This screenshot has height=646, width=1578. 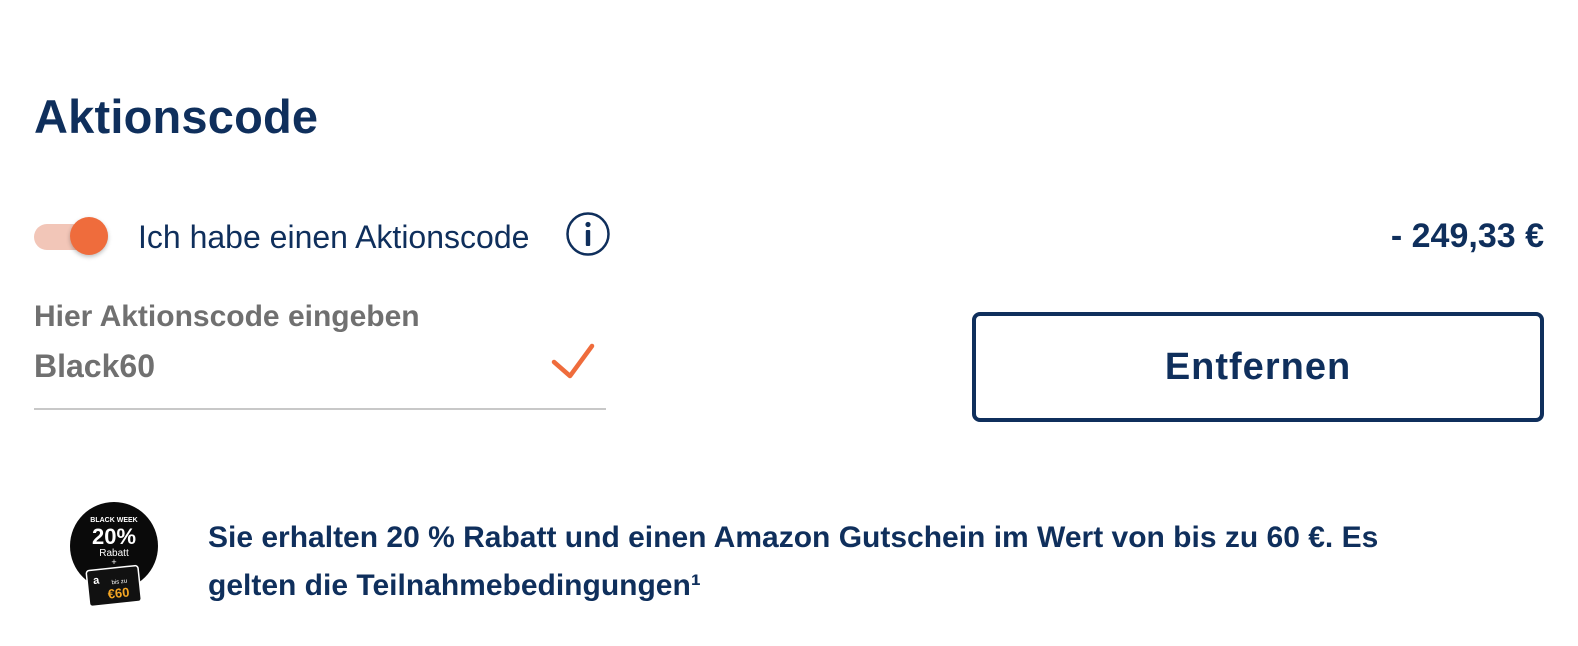 What do you see at coordinates (227, 316) in the screenshot?
I see `promo-code-field-label: Hier Aktionscode eingeben` at bounding box center [227, 316].